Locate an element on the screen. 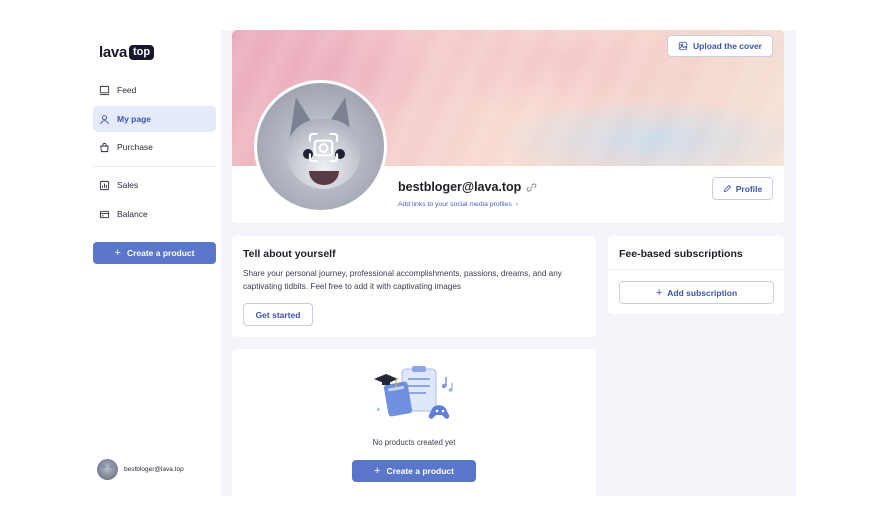 The height and width of the screenshot is (526, 884). logo-word: lava is located at coordinates (113, 52).